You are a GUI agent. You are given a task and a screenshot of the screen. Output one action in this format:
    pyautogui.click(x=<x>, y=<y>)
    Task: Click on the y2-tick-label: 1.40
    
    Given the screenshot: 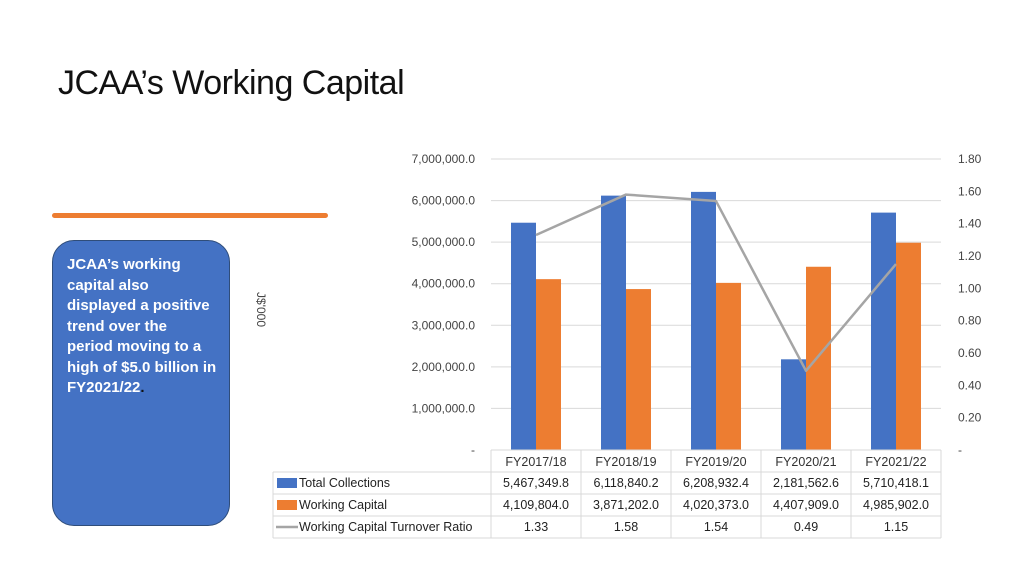 What is the action you would take?
    pyautogui.click(x=970, y=224)
    